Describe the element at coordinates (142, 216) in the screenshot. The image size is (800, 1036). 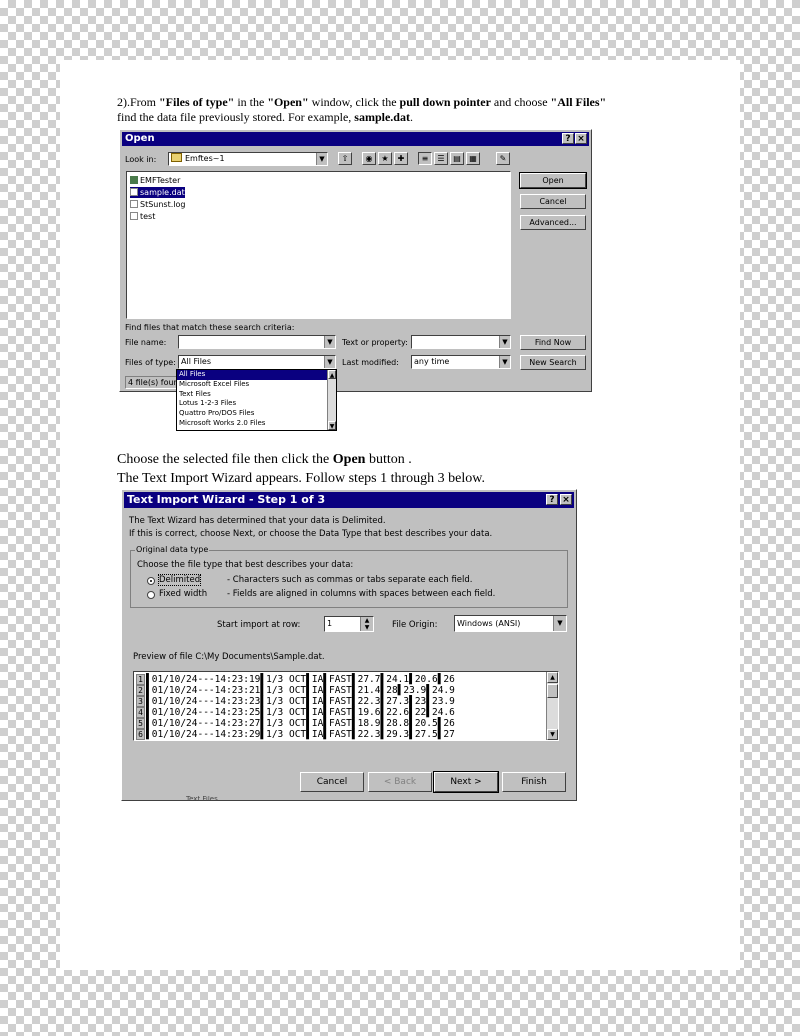
I see `file-item-test: test` at that location.